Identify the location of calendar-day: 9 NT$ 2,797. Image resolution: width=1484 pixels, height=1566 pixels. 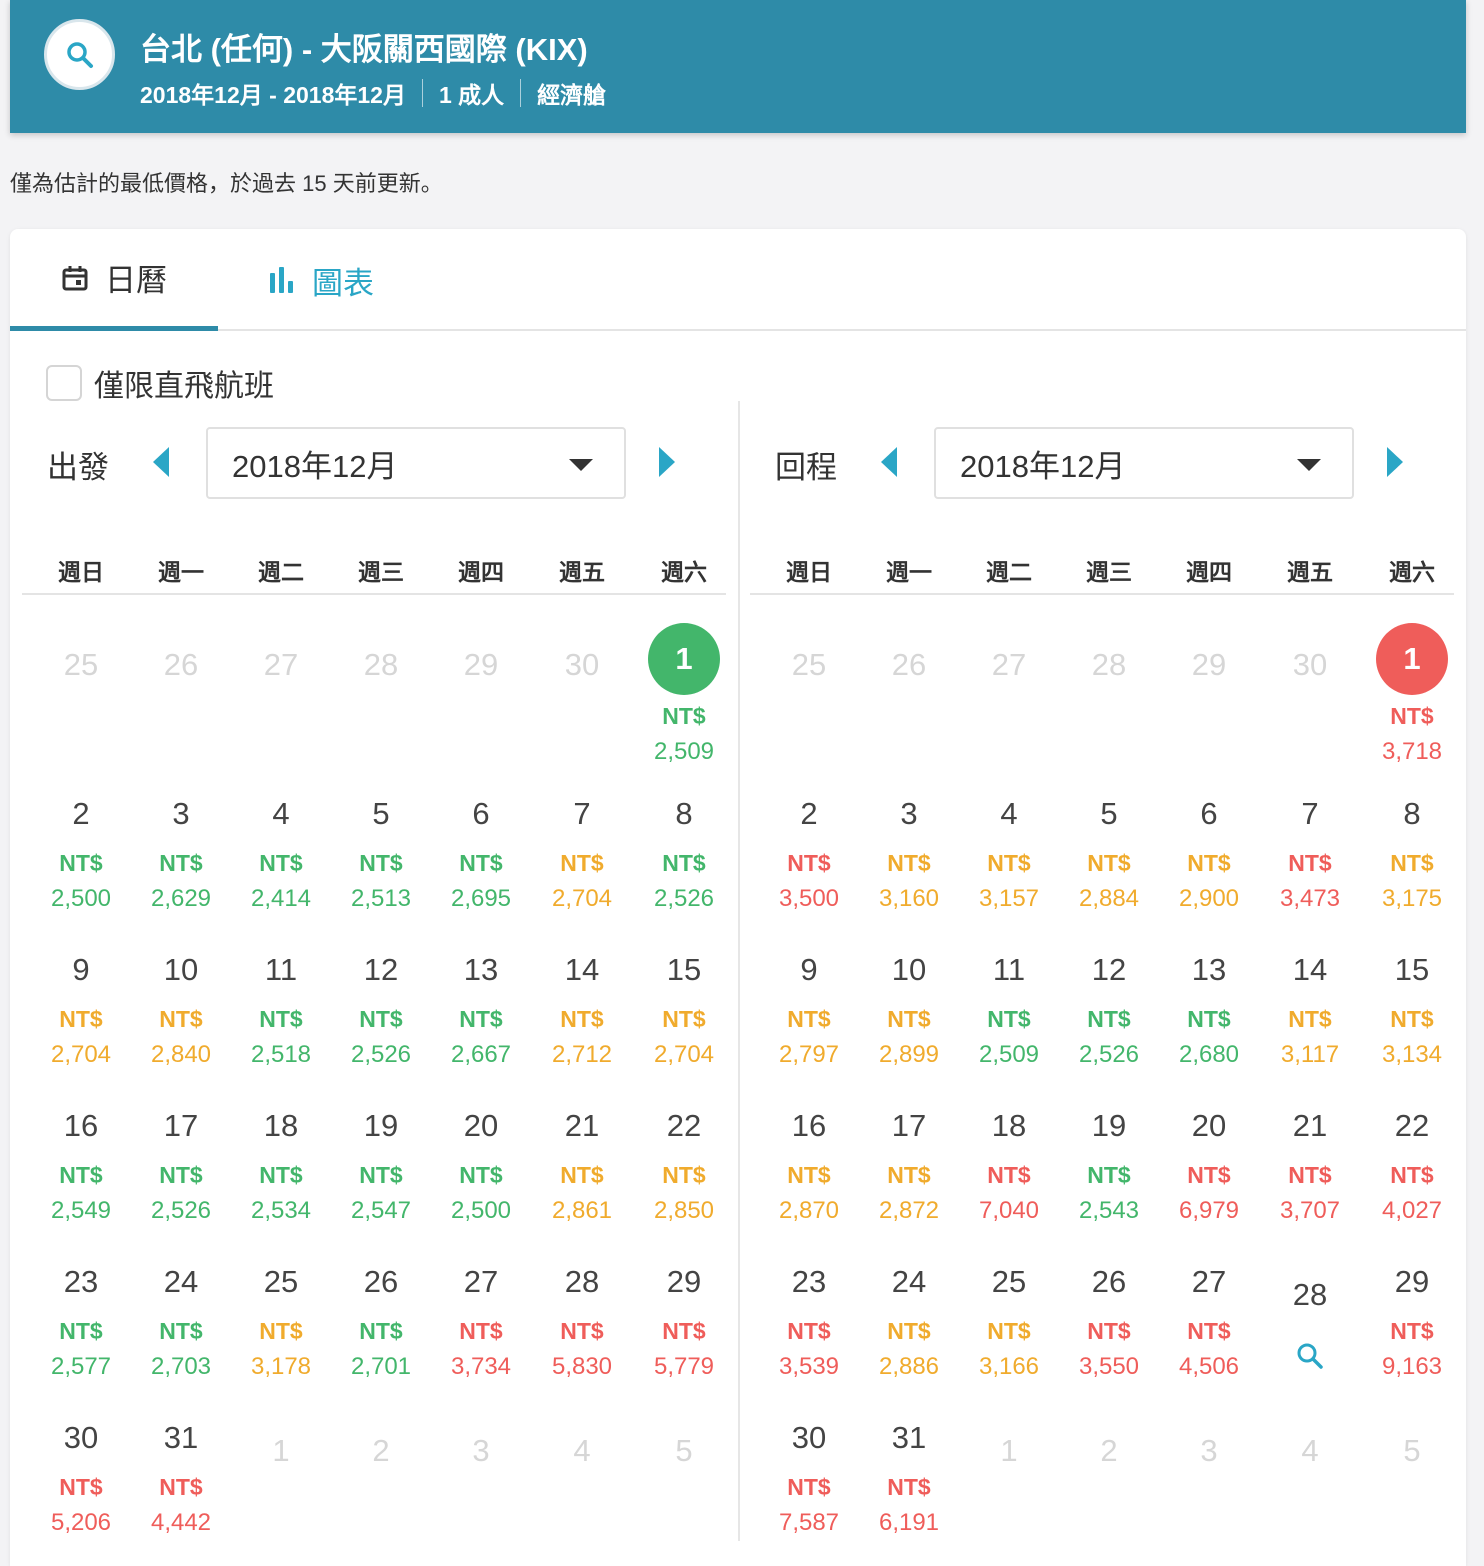
(809, 1016).